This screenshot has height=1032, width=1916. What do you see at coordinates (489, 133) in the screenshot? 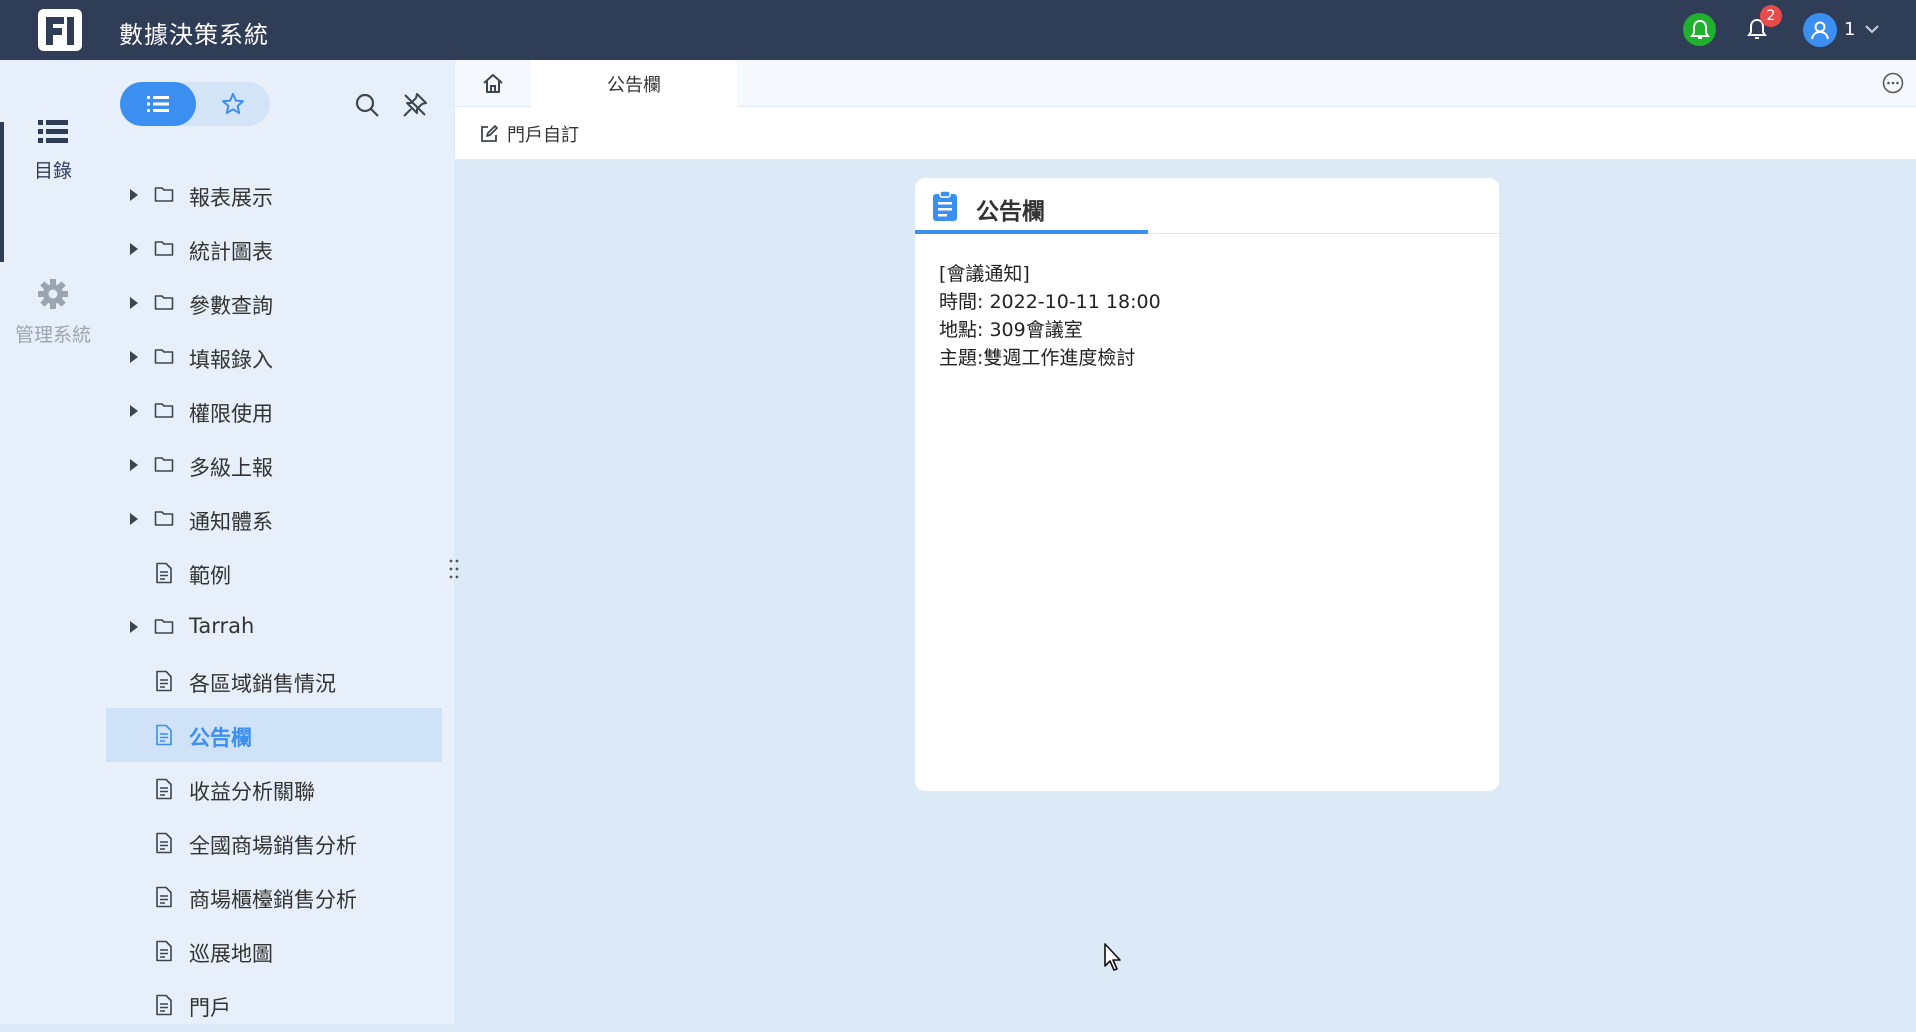
I see `edit-icon` at bounding box center [489, 133].